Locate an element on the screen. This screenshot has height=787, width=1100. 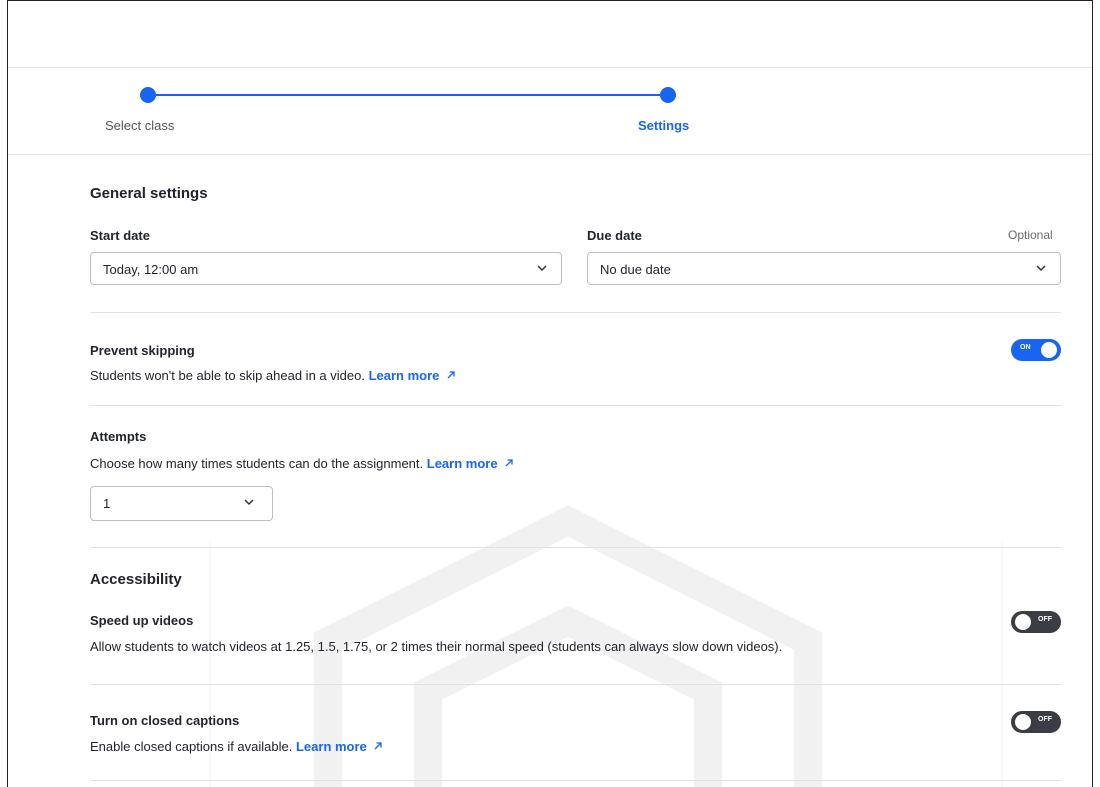
closed-captions-toggle: OFF is located at coordinates (1036, 722).